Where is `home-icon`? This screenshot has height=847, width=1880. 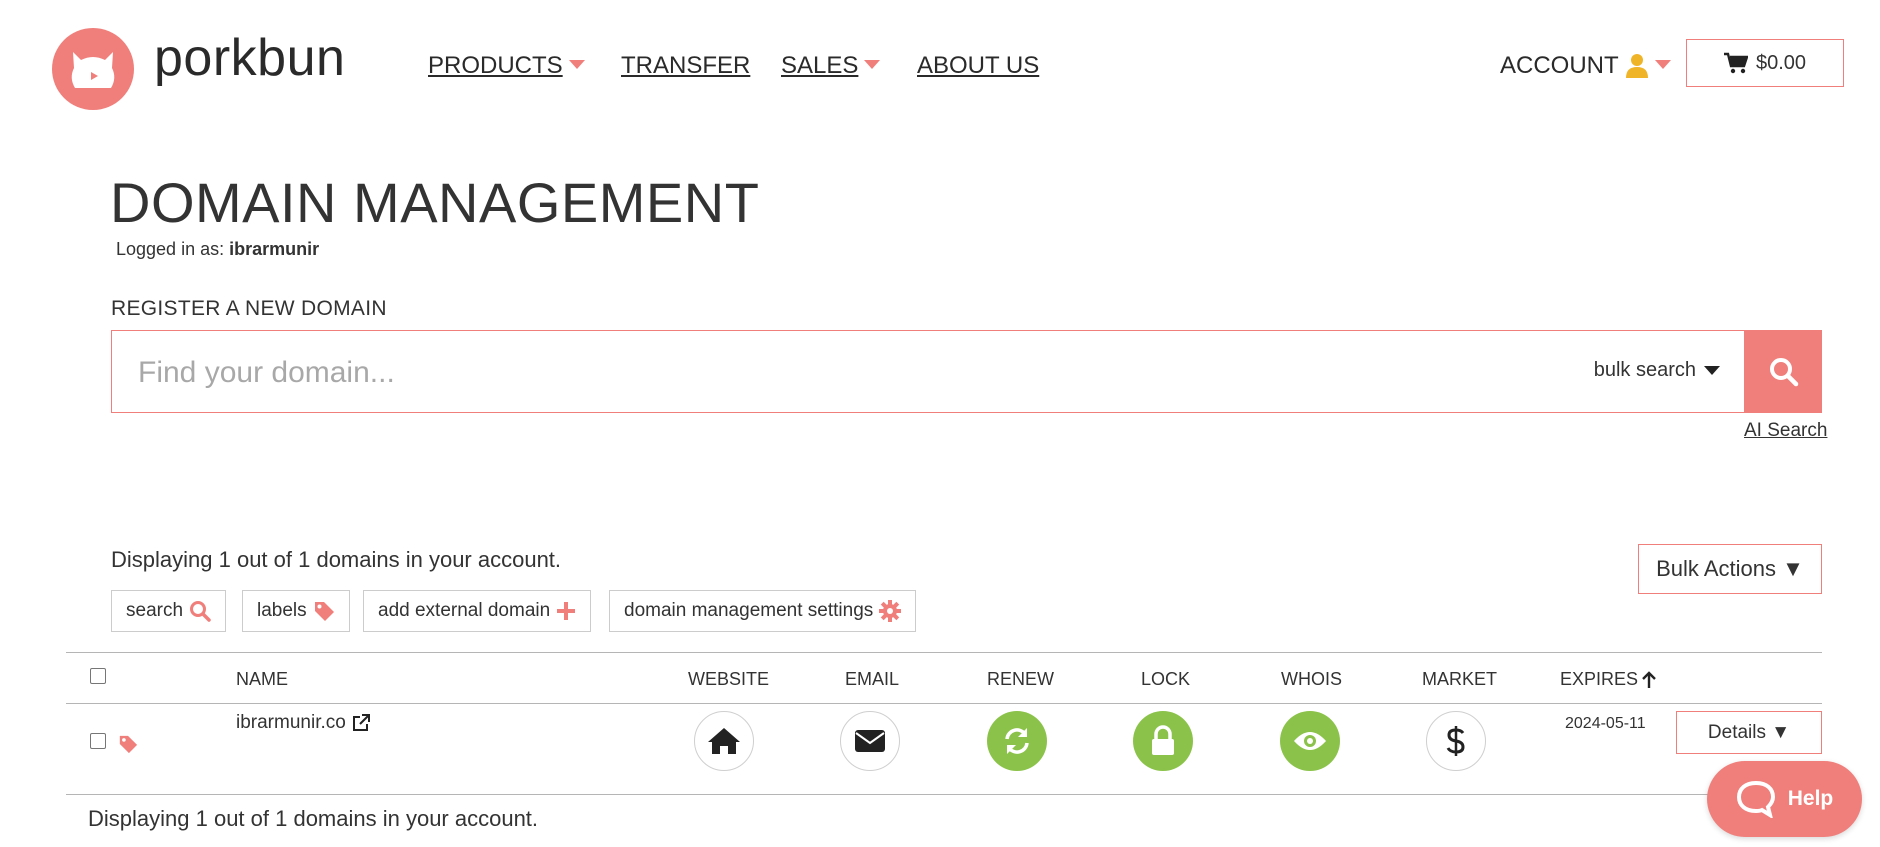 home-icon is located at coordinates (724, 741).